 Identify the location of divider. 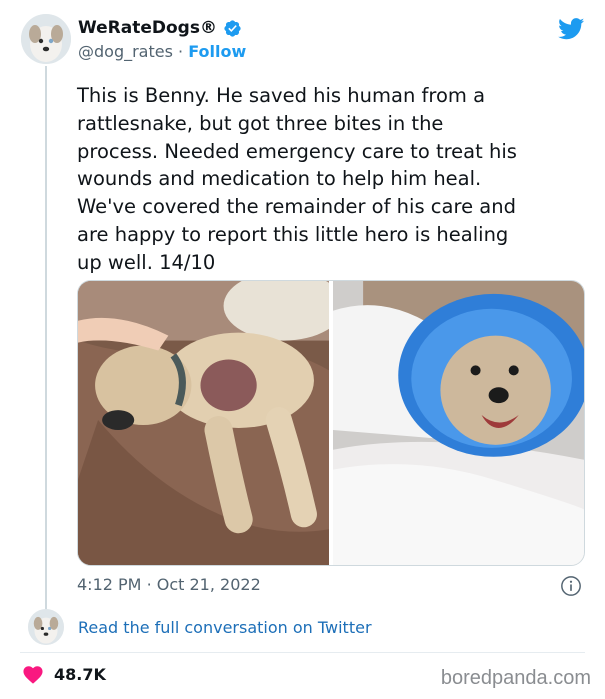
(302, 652).